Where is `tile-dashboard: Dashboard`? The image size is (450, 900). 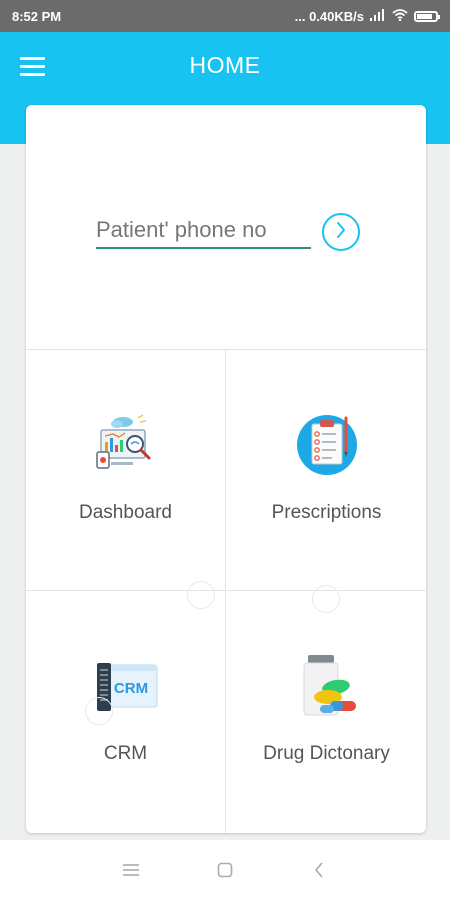 tile-dashboard: Dashboard is located at coordinates (126, 470).